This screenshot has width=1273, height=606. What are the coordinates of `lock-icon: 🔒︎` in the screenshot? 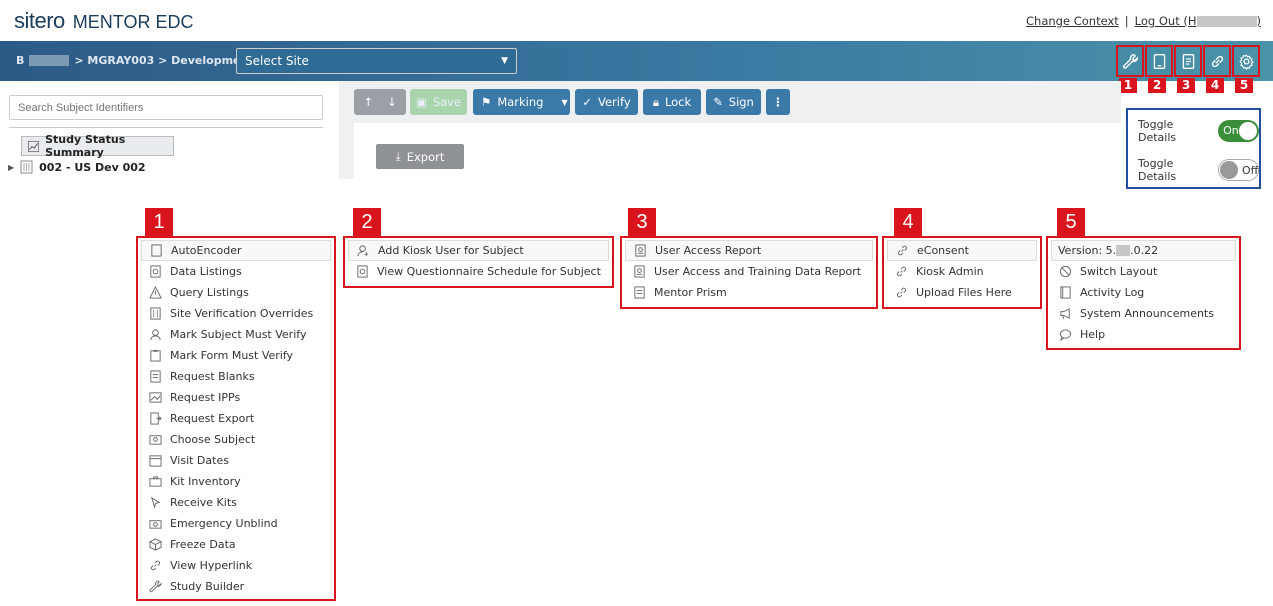 It's located at (655, 101).